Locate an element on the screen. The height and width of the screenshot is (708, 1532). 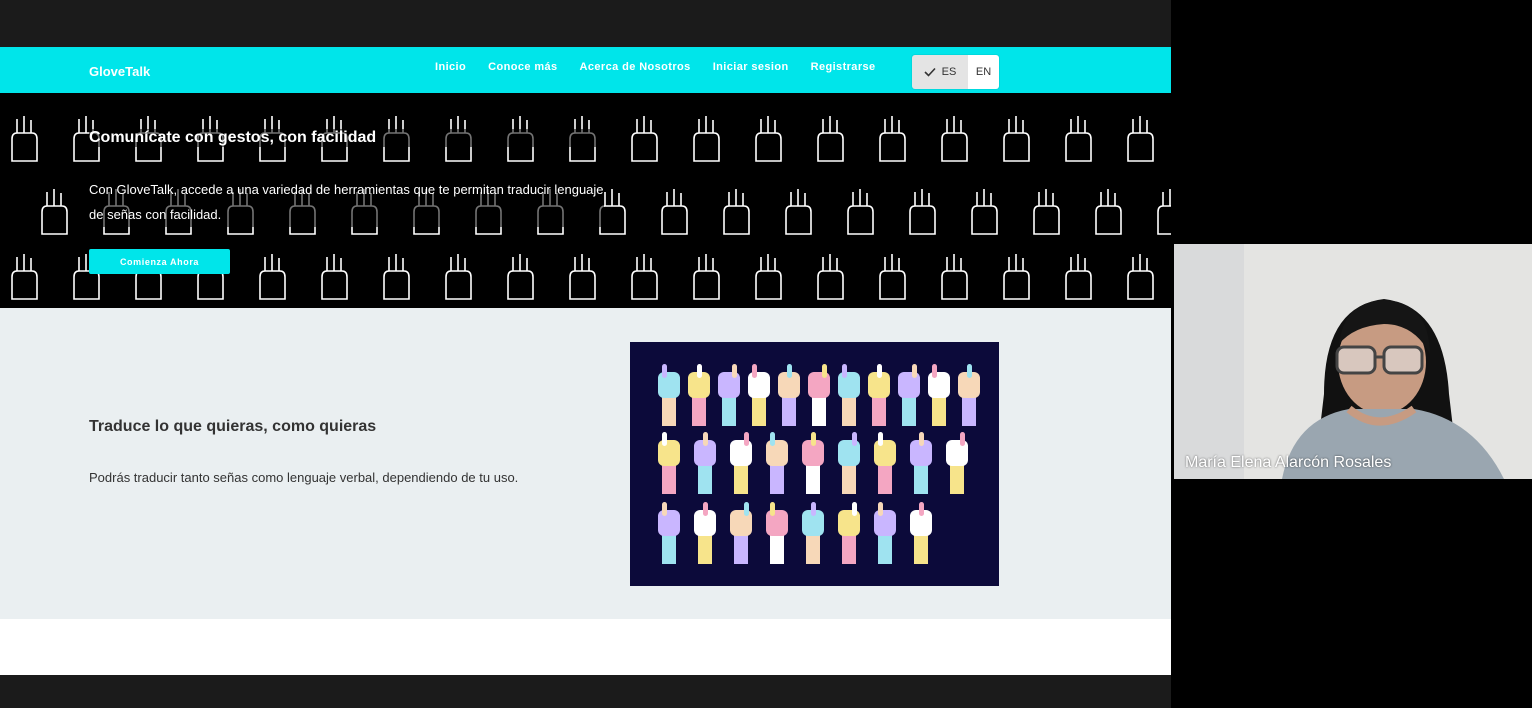
participant-name: María Elena Alarcón Rosales is located at coordinates (1288, 462).